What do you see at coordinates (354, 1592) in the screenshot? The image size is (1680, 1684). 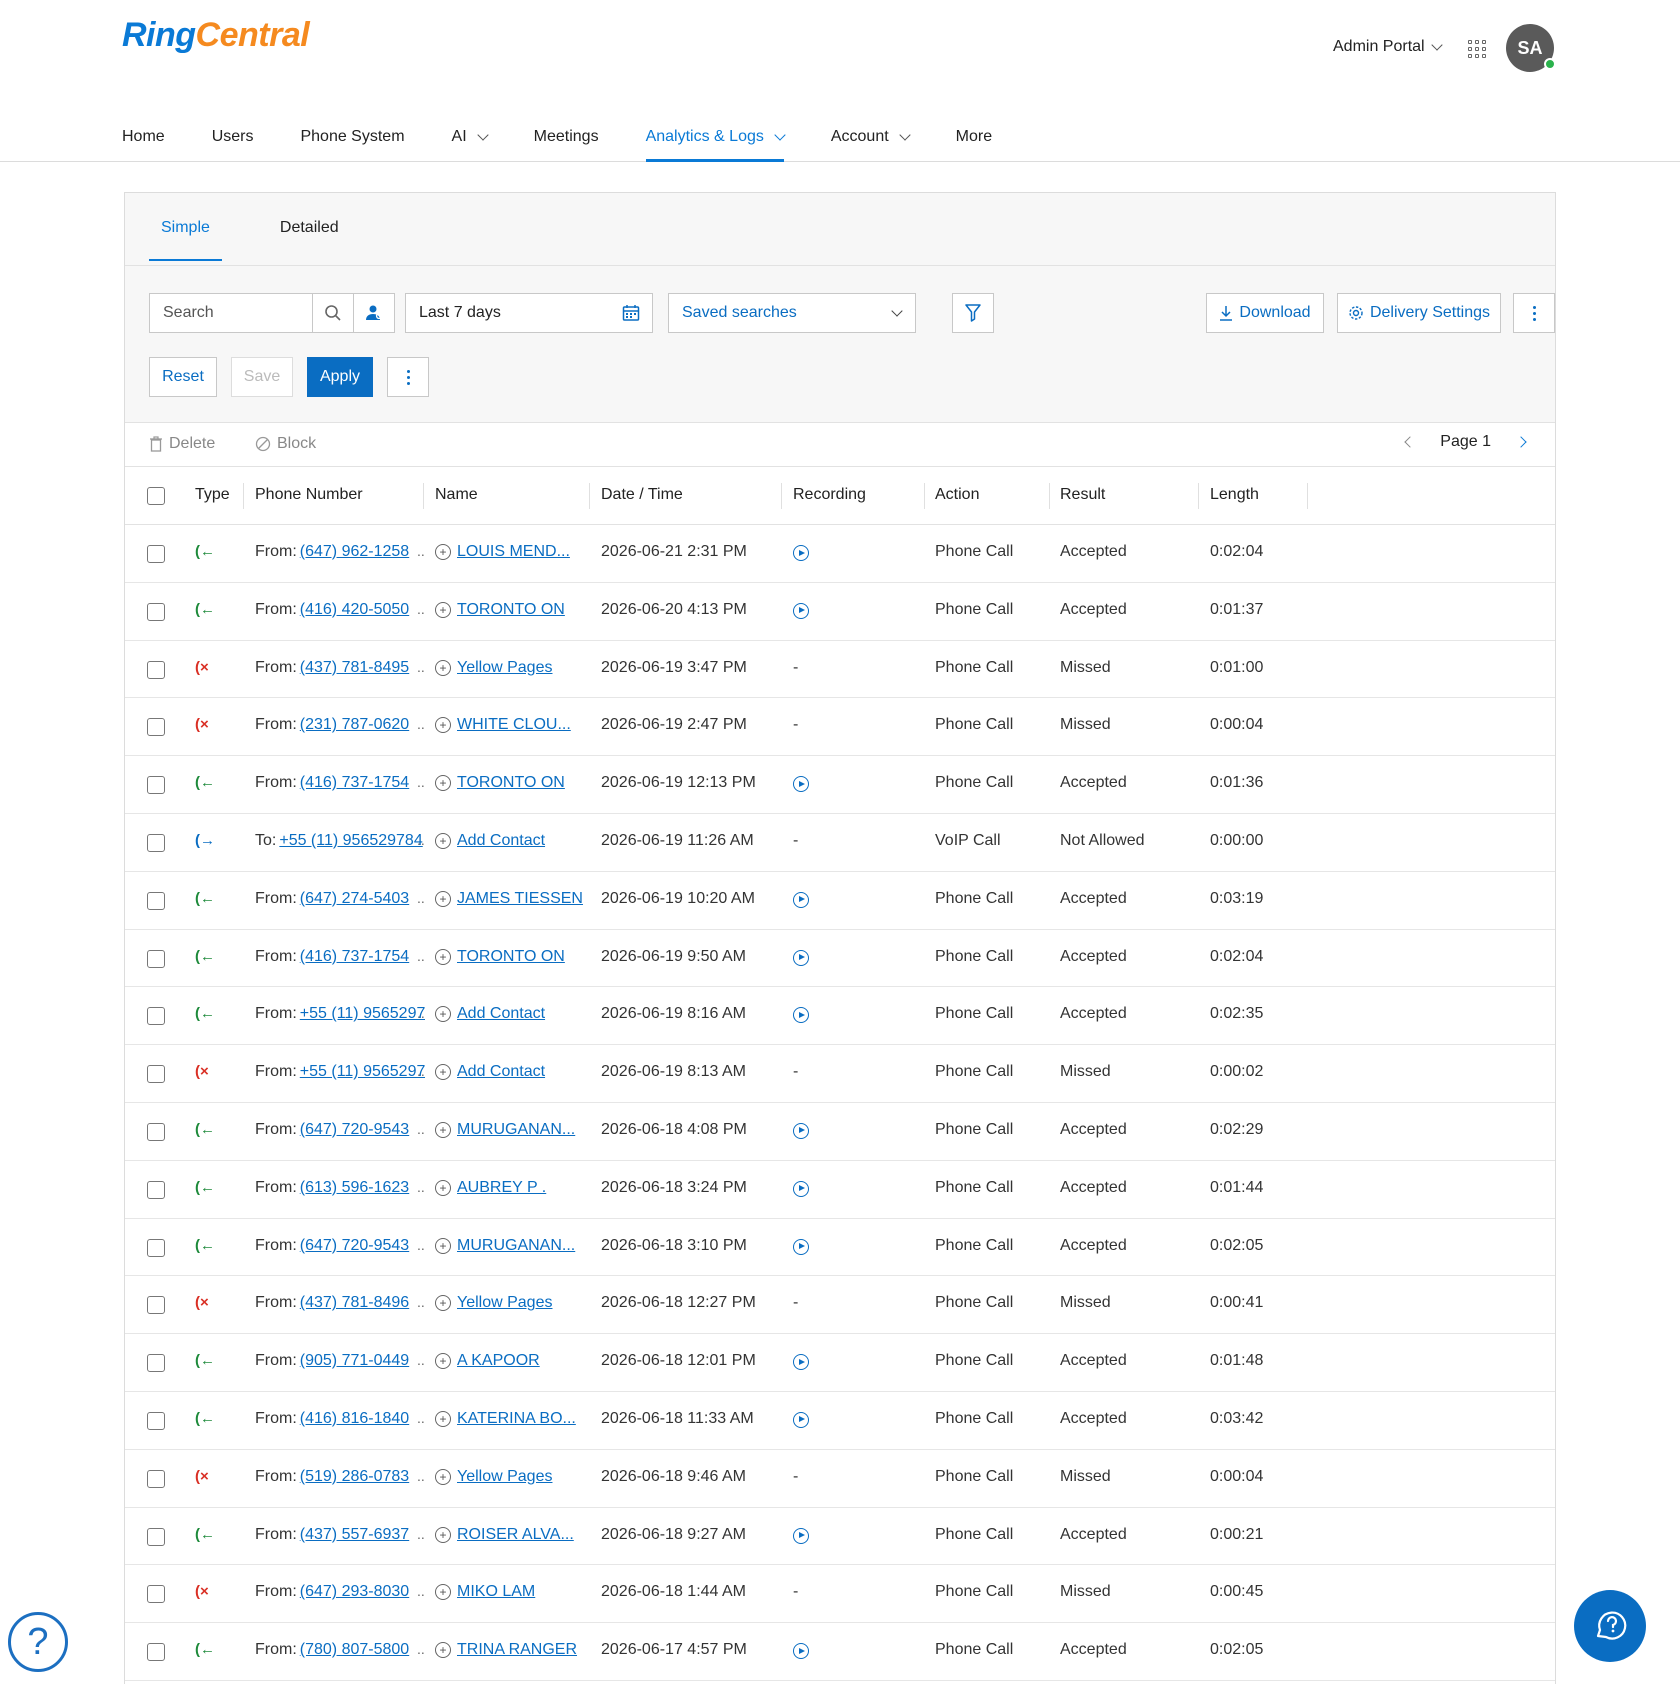 I see `phone-number-link: (647) 293-8030` at bounding box center [354, 1592].